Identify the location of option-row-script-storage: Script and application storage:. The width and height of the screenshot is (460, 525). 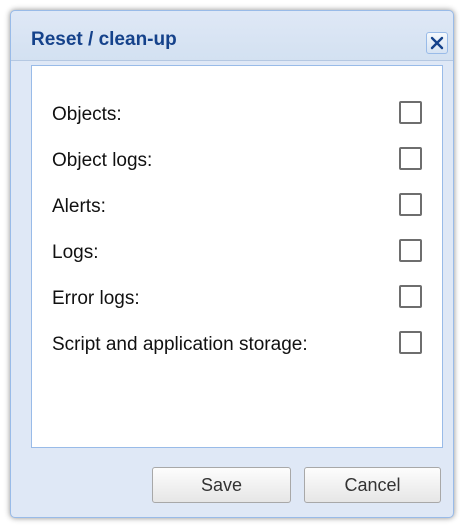
(237, 345).